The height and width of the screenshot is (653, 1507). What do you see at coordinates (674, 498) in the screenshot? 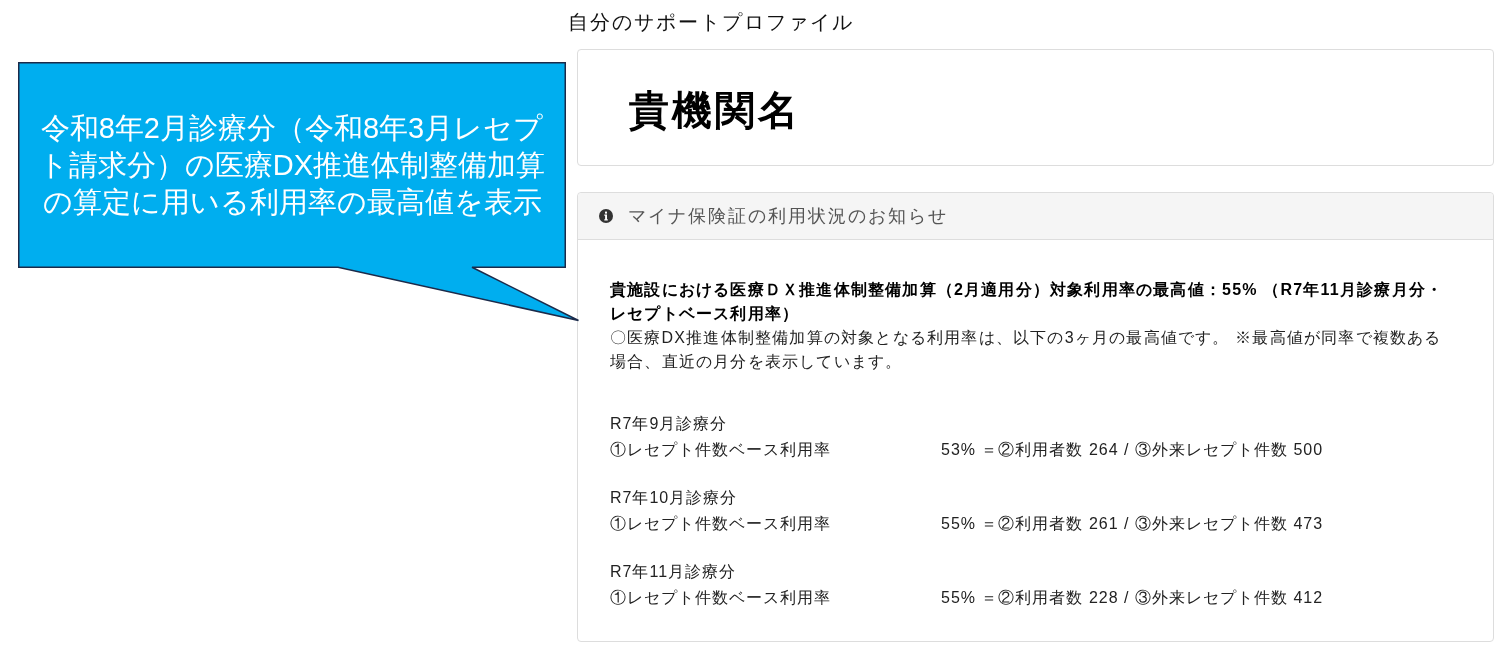
I see `period-label: R7年10月診療分` at bounding box center [674, 498].